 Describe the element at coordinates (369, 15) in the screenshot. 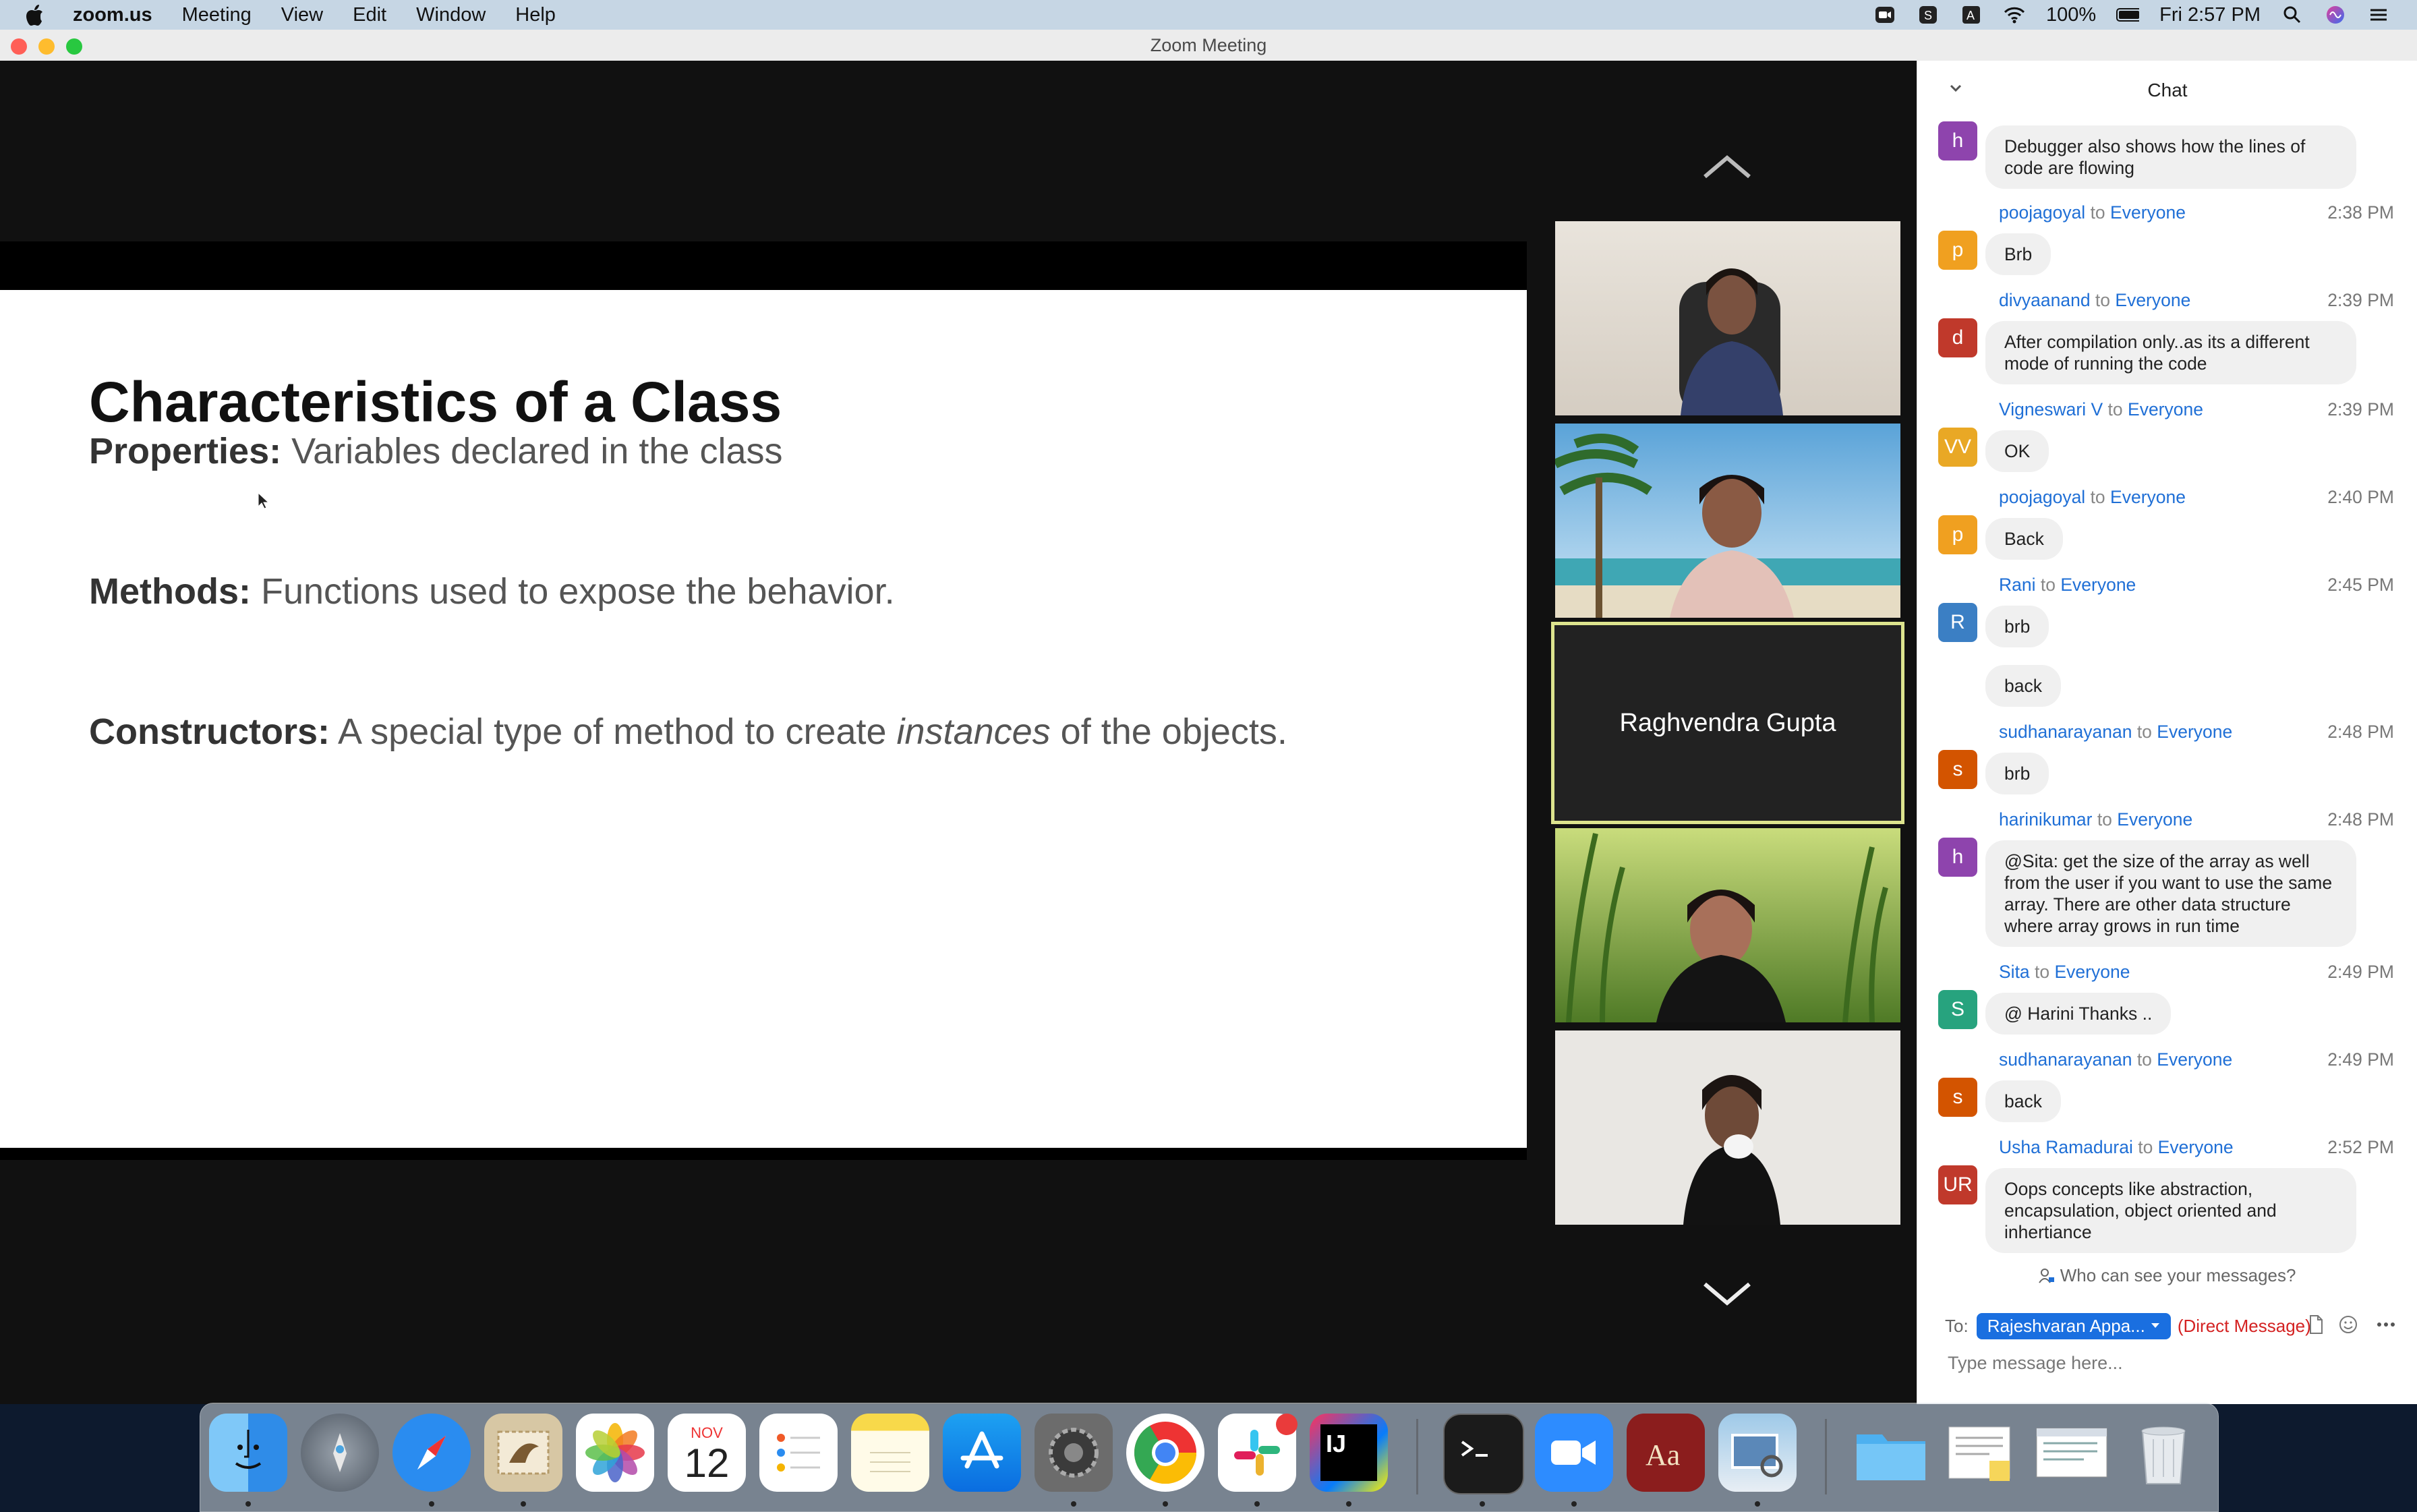

I see `menu-edit: Edit` at that location.